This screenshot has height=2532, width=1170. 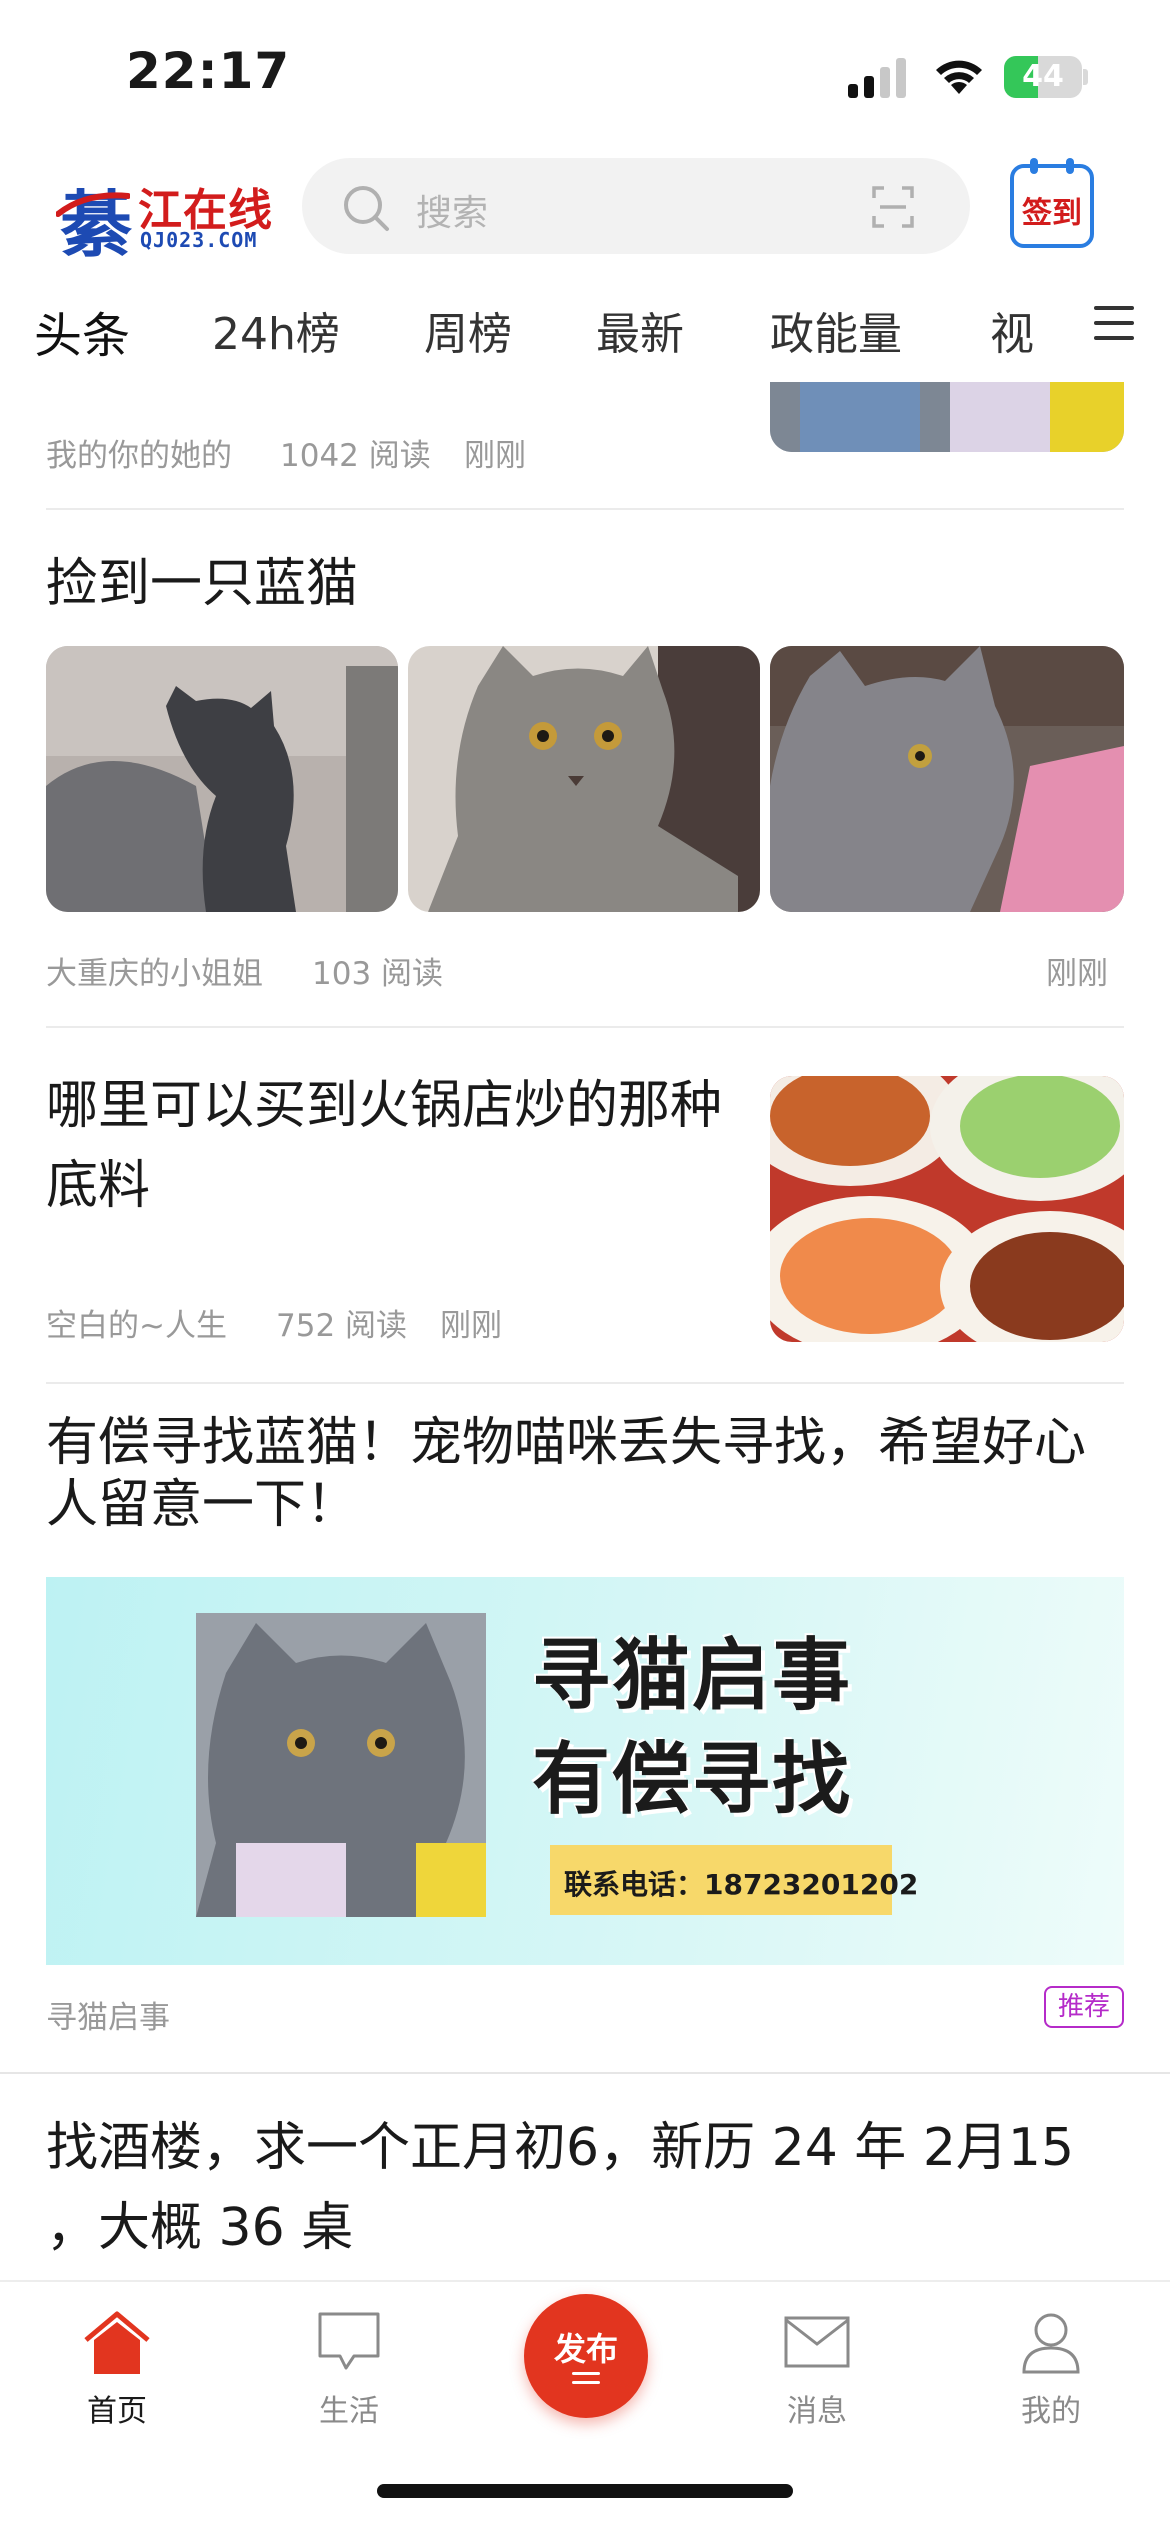 I want to click on item2-thumbnail, so click(x=947, y=1209).